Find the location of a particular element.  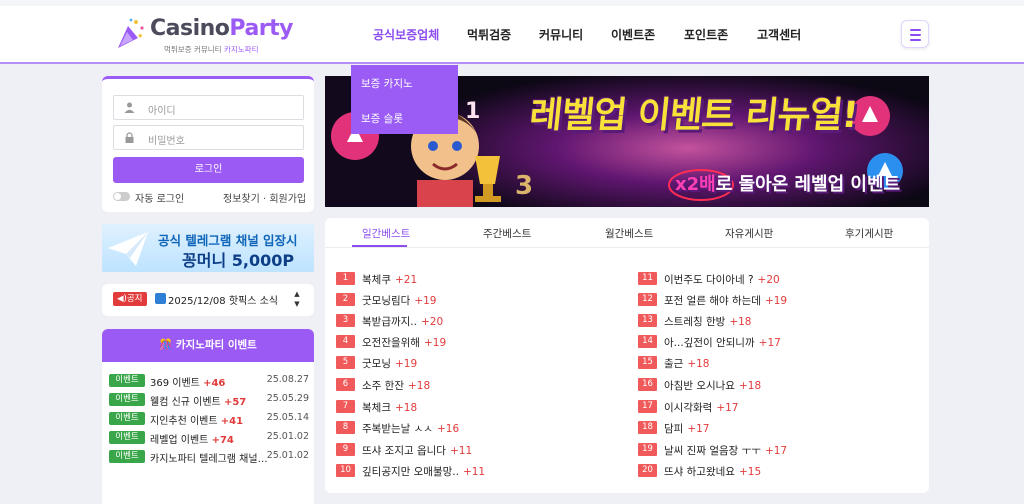

event-row: 이벤트 카지노파티 텔레그램 채널 … 25.01.02 is located at coordinates (209, 457).